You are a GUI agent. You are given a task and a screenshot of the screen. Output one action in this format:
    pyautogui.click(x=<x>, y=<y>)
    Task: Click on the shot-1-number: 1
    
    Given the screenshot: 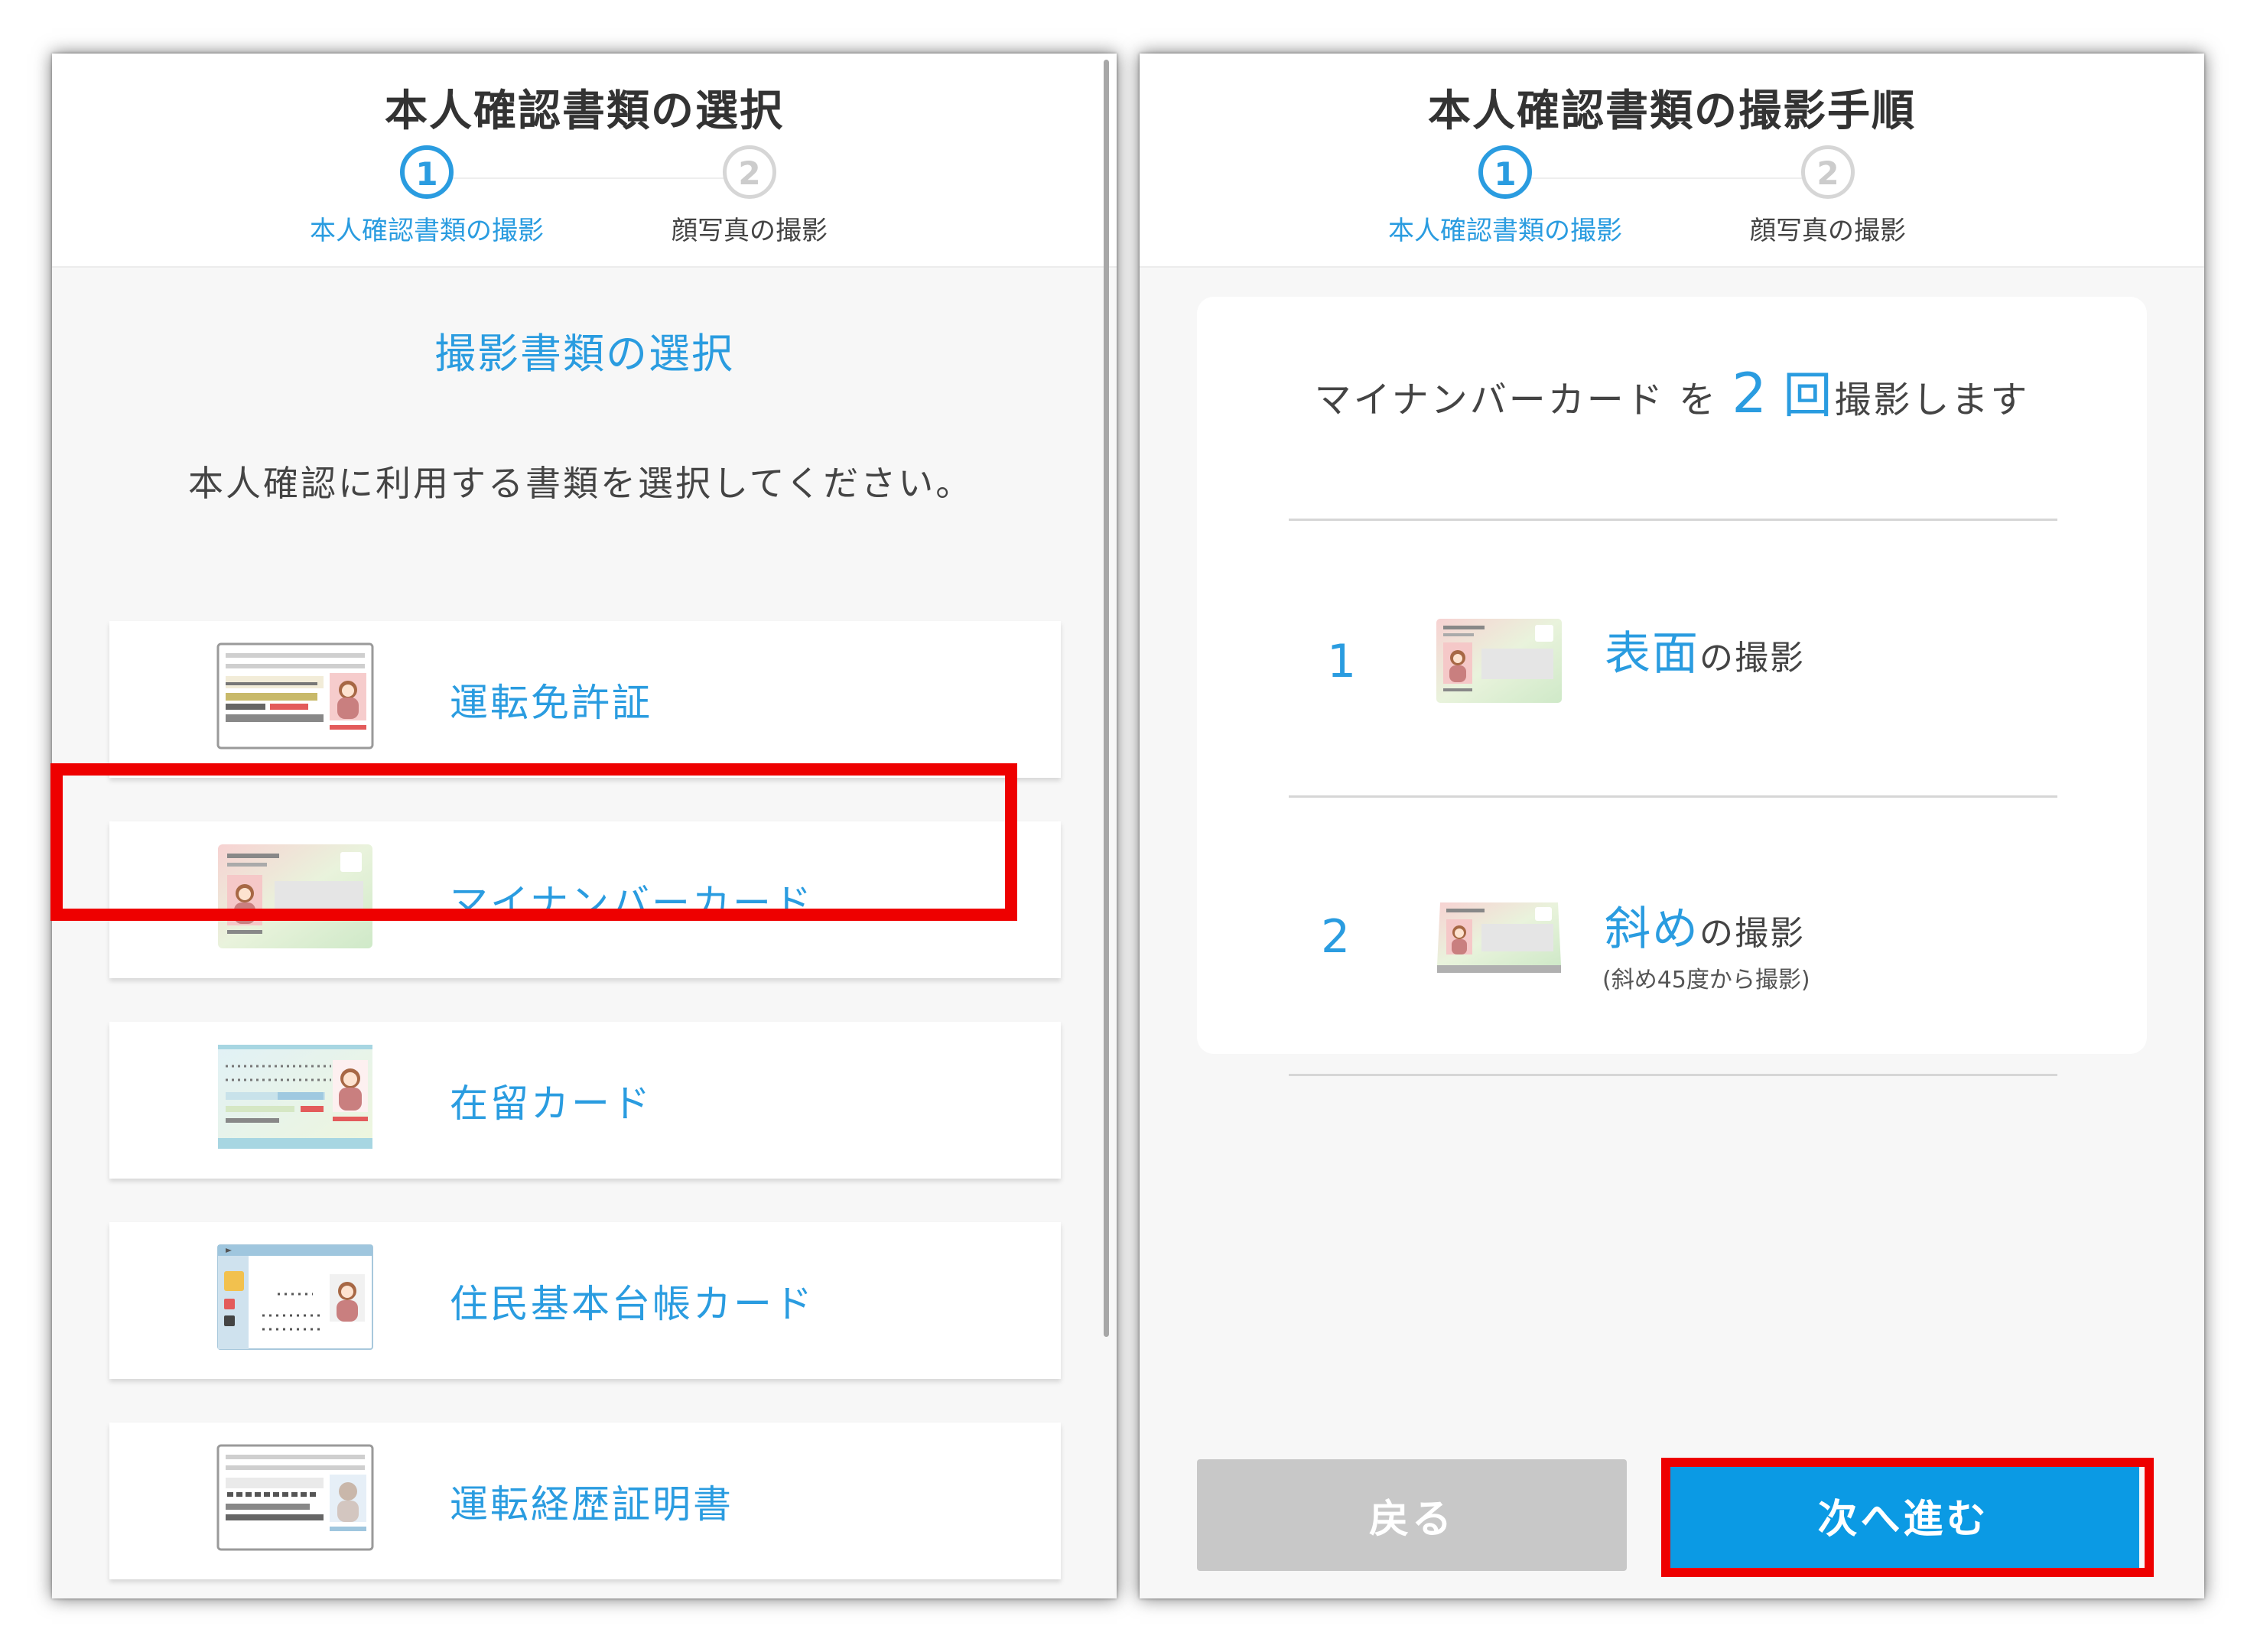 What is the action you would take?
    pyautogui.click(x=1342, y=662)
    